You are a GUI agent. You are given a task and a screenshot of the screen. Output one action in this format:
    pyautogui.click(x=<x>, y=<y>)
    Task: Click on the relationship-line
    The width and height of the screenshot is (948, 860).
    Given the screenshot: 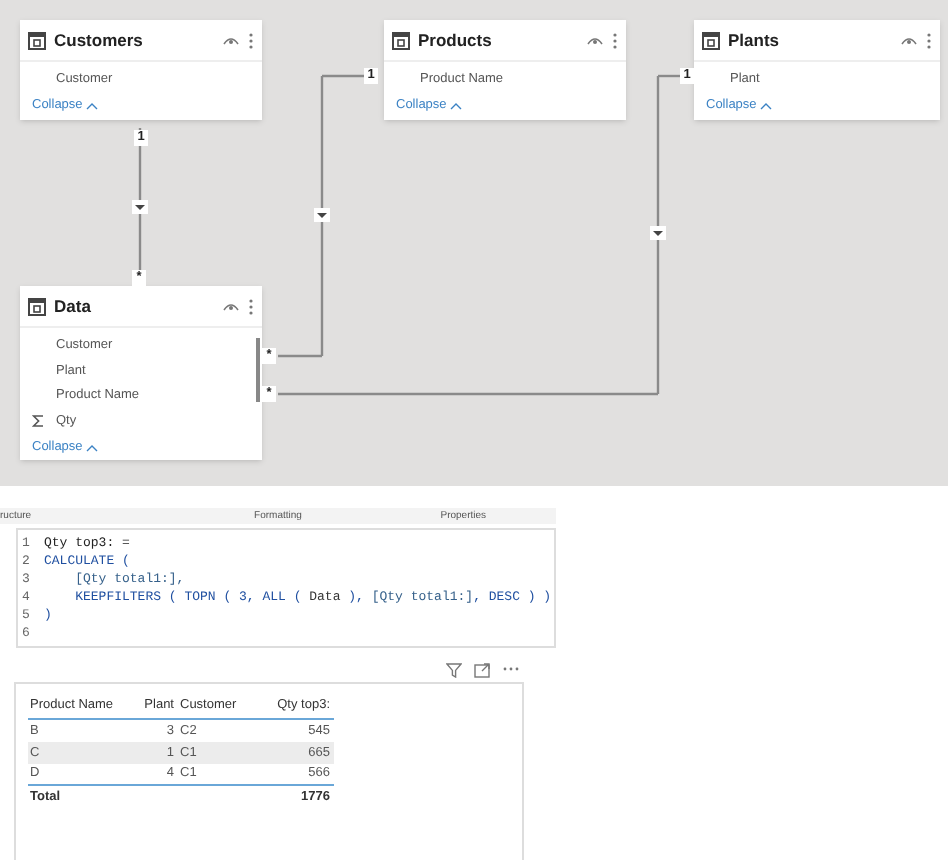 What is the action you would take?
    pyautogui.click(x=140, y=199)
    